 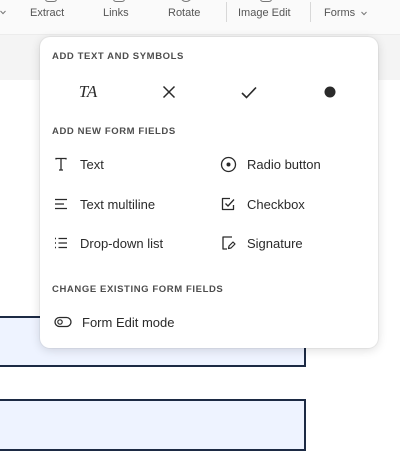 I want to click on add-check-mark-button, so click(x=249, y=92).